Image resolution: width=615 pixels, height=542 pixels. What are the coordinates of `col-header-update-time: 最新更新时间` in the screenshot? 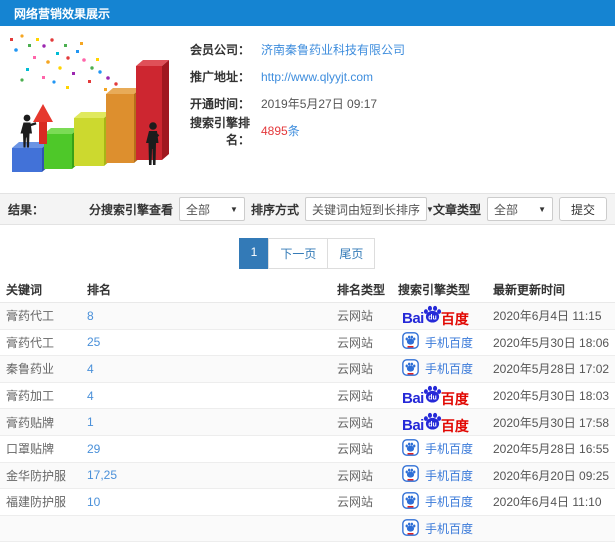 It's located at (529, 290).